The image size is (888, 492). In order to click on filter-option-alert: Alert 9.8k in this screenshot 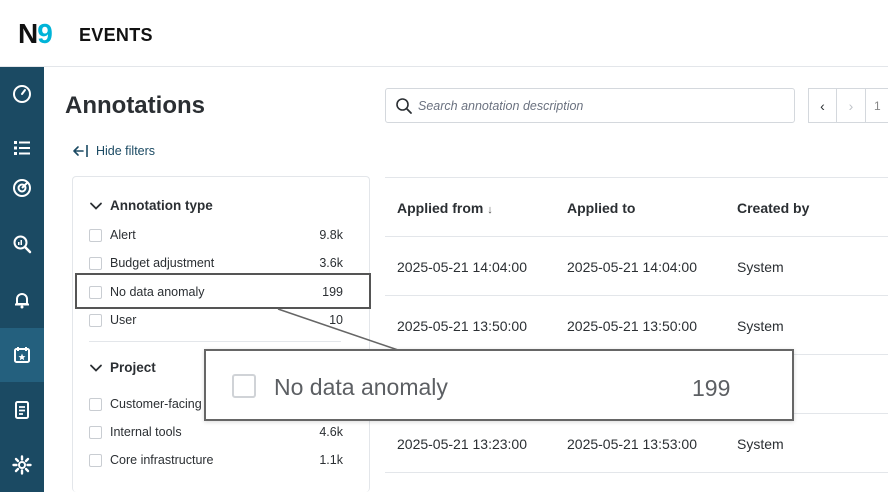, I will do `click(216, 235)`.